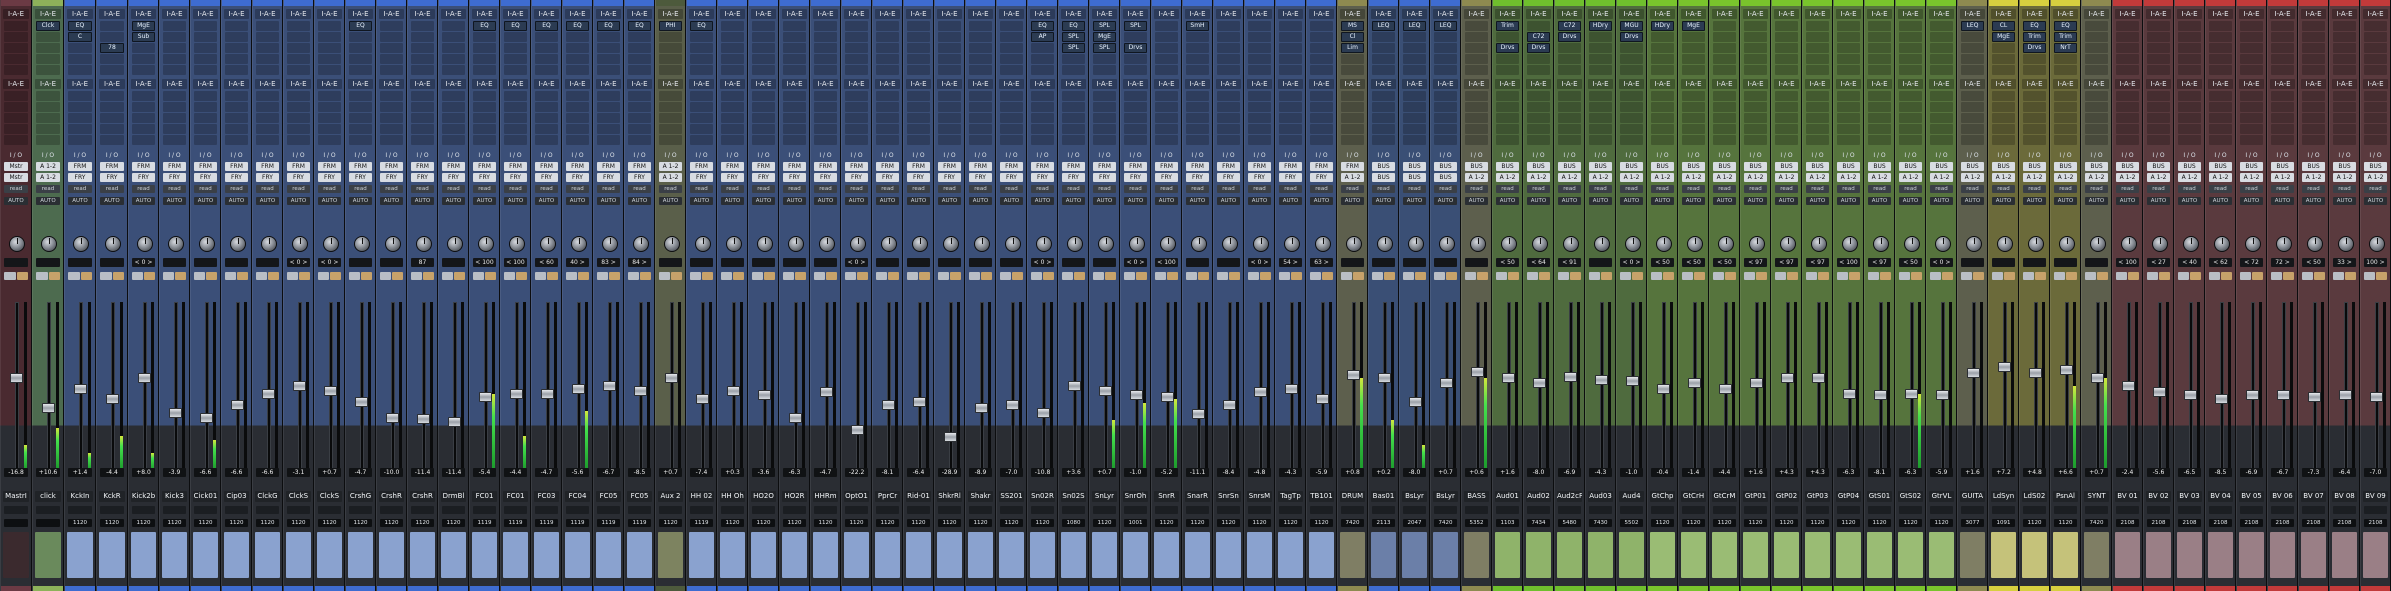 This screenshot has width=2391, height=591. I want to click on track-name: Kick3, so click(174, 496).